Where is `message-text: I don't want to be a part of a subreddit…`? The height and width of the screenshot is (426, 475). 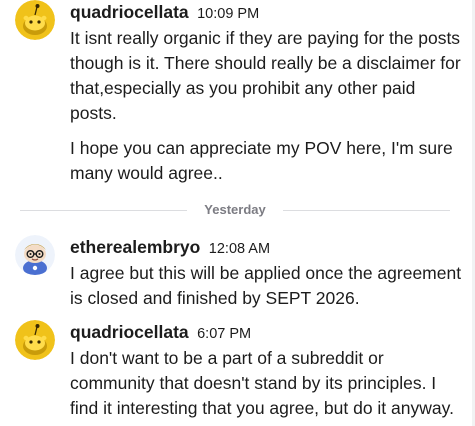
message-text: I don't want to be a part of a subreddit… is located at coordinates (262, 383).